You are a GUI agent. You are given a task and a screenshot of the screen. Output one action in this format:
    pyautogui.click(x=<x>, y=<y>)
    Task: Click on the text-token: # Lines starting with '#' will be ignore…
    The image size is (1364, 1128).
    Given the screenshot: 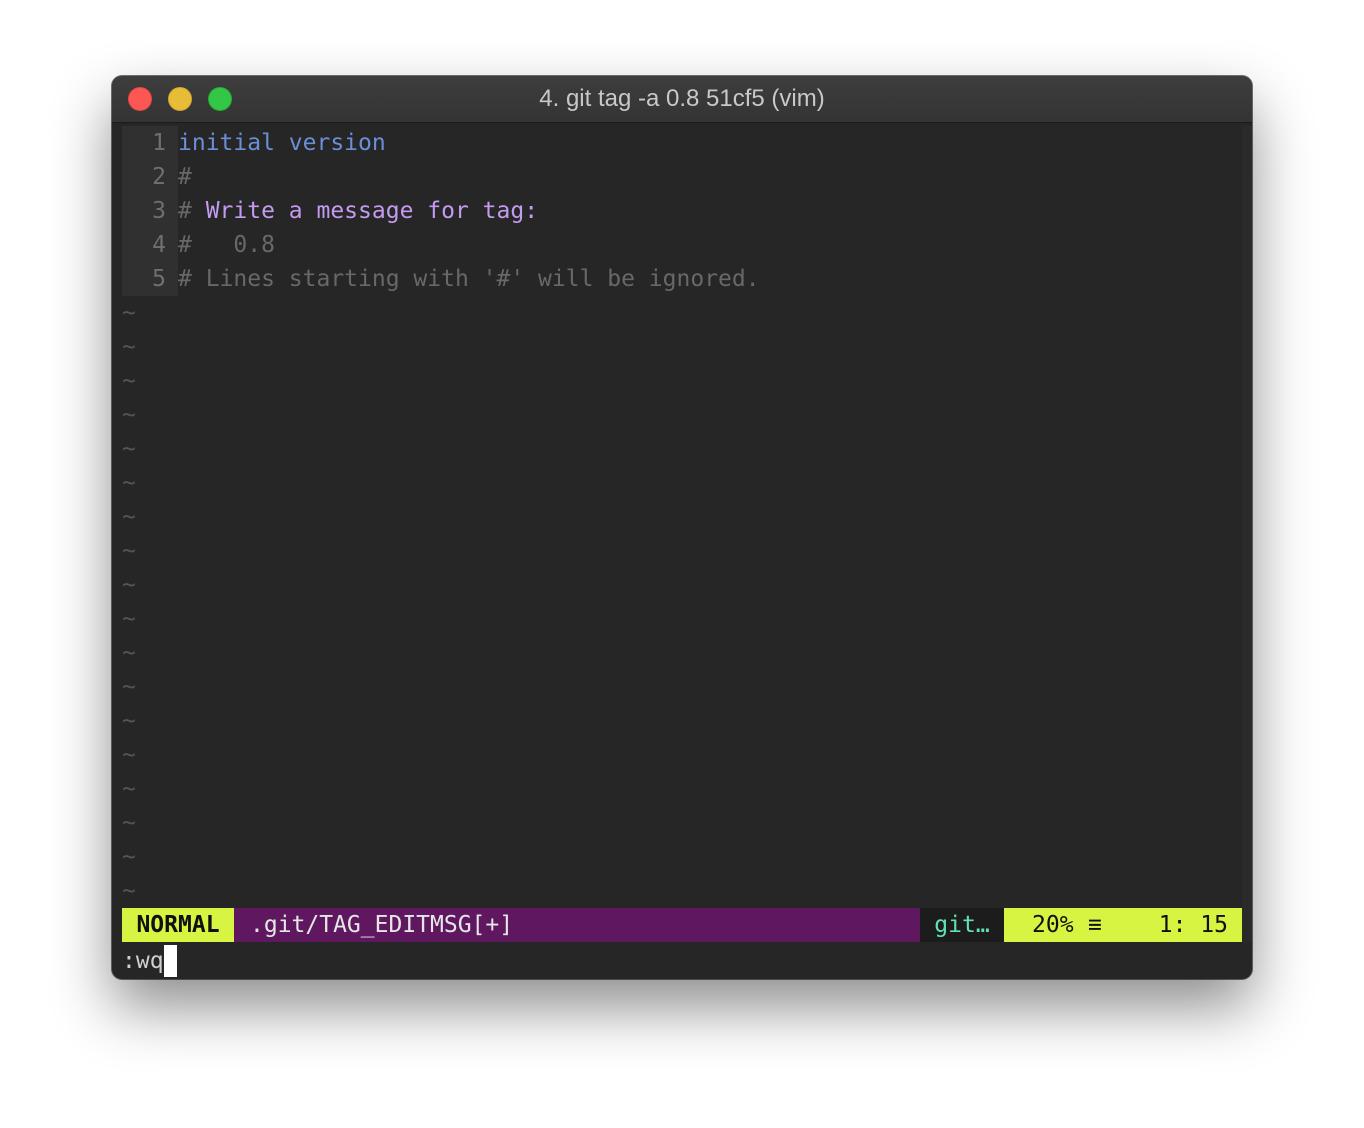 What is the action you would take?
    pyautogui.click(x=469, y=279)
    